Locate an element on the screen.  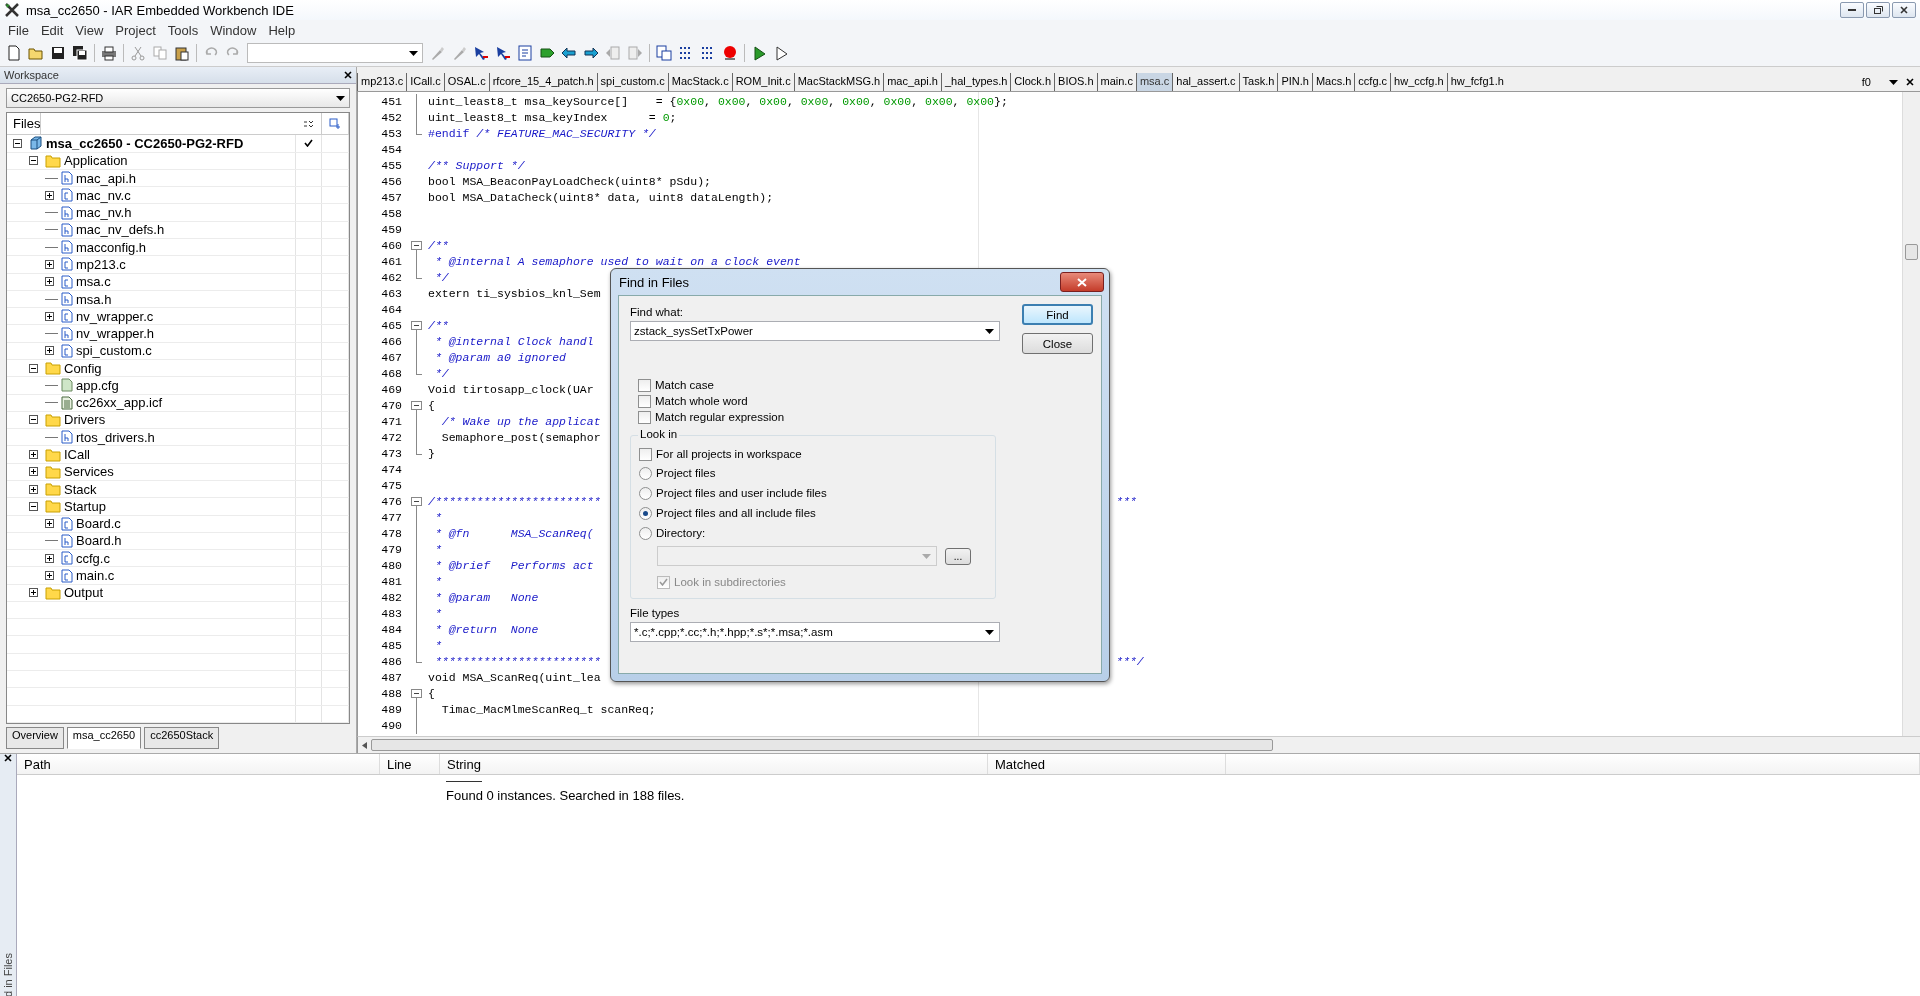
close-icon is located at coordinates (8, 758).